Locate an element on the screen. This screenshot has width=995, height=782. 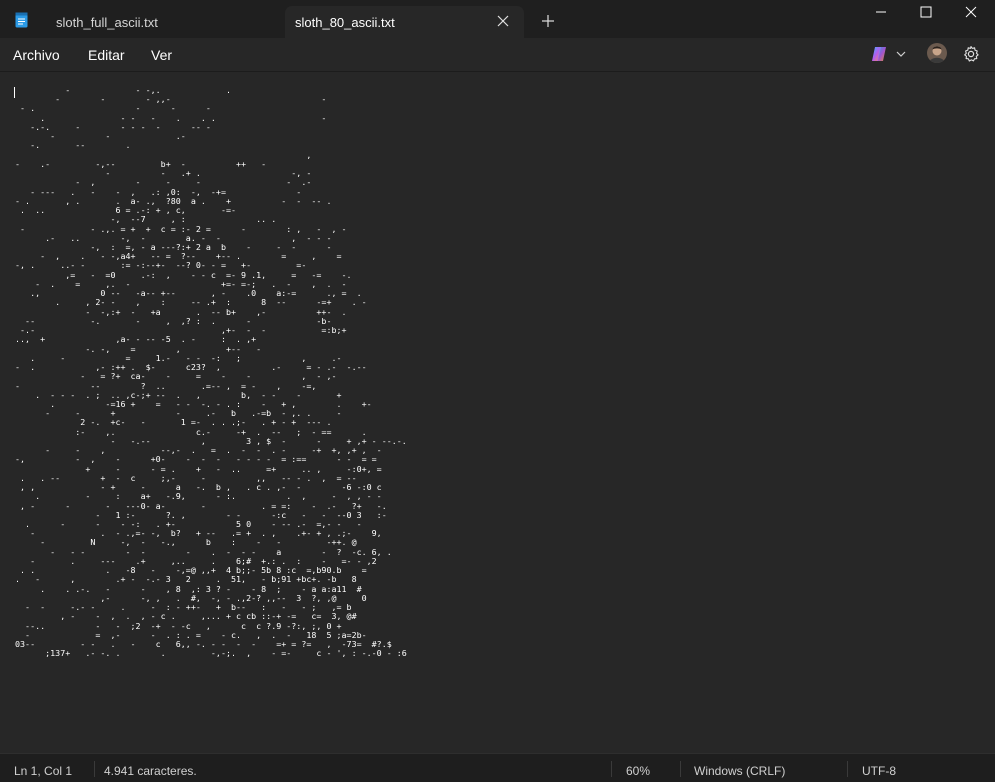
tab-sloth-80-ascii: sloth_80_ascii.txt is located at coordinates (404, 22).